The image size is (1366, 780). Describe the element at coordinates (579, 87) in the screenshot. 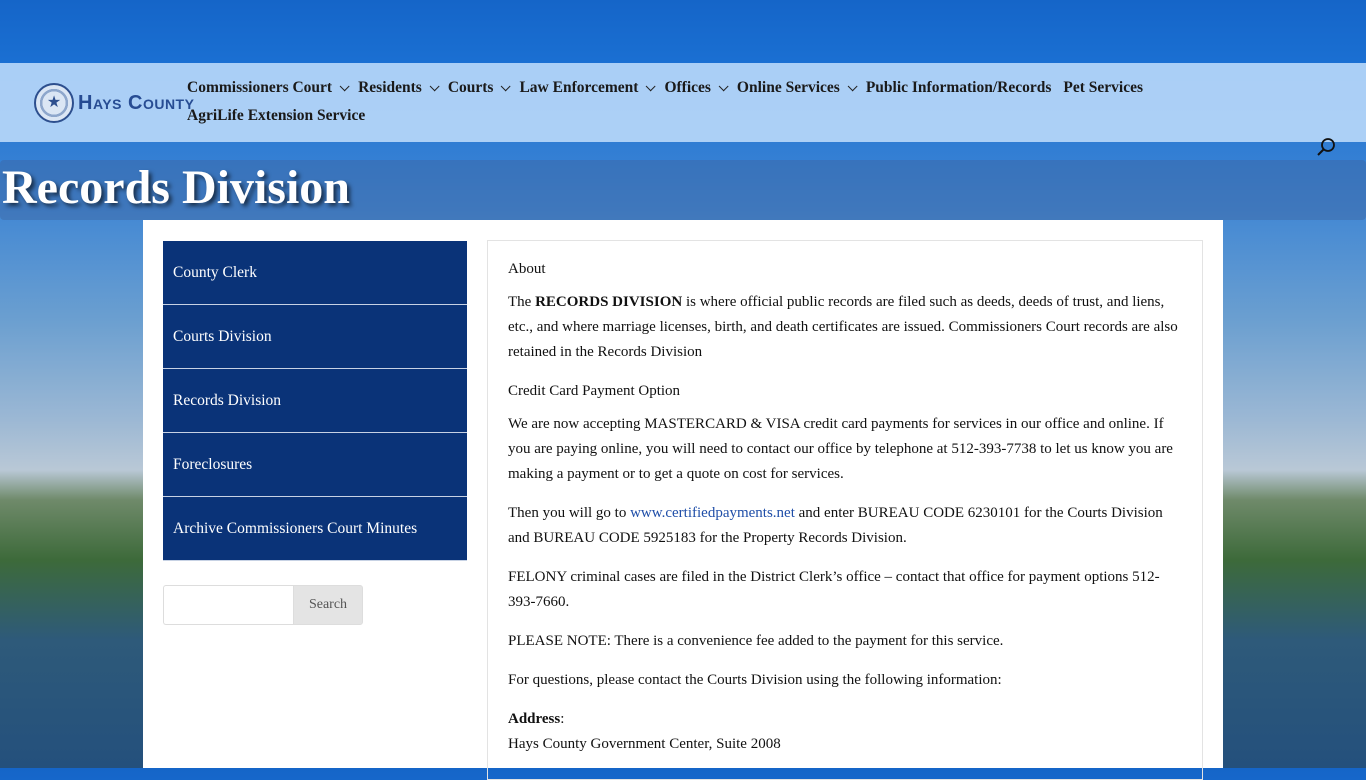

I see `nav-label: Law Enforcement` at that location.